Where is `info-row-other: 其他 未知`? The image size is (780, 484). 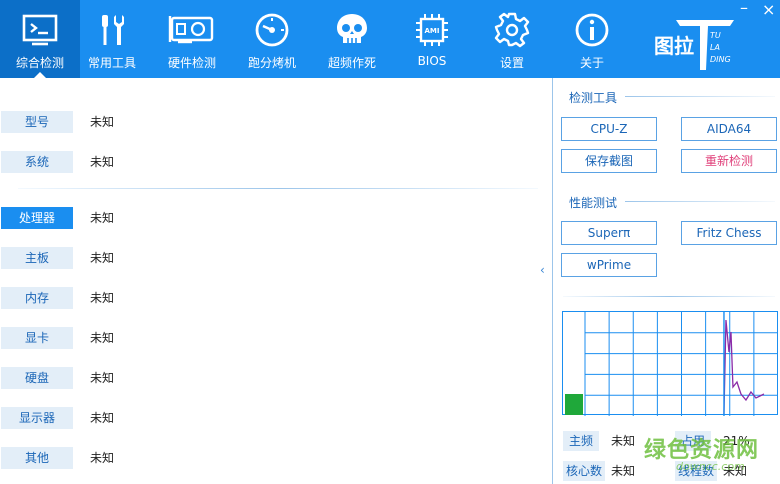 info-row-other: 其他 未知 is located at coordinates (270, 458).